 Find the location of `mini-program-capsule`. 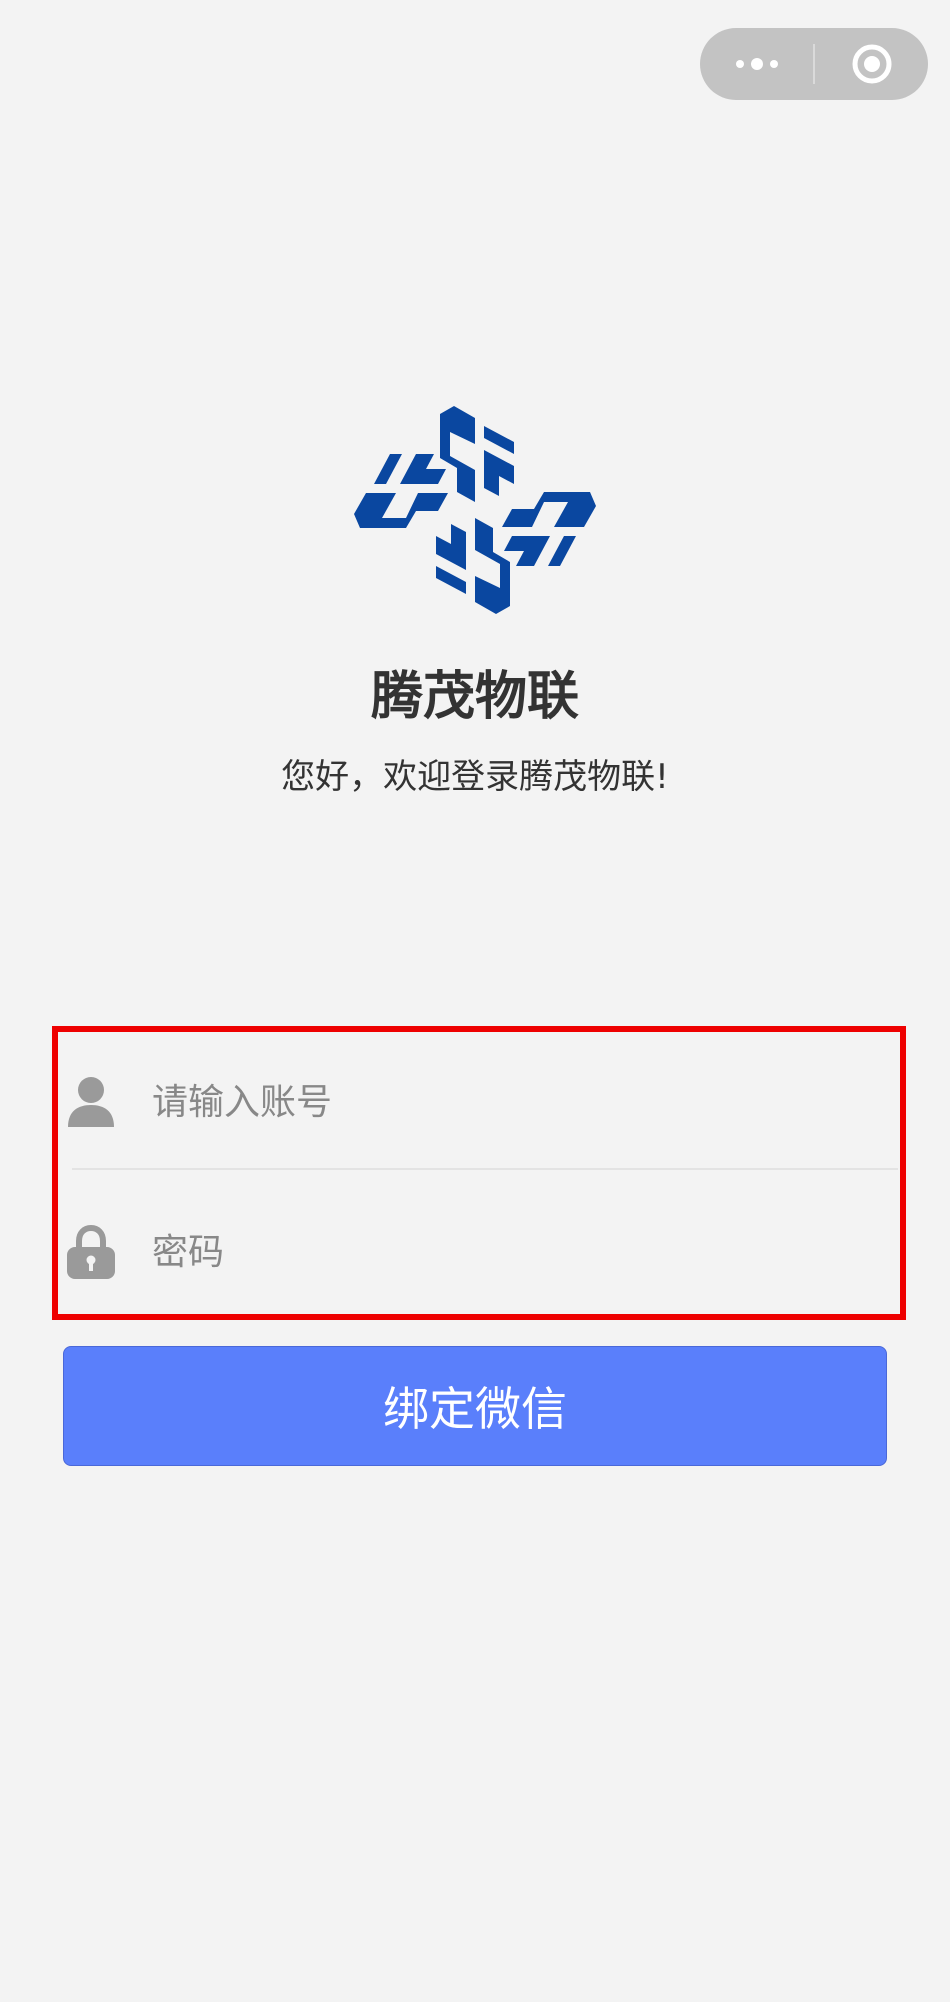

mini-program-capsule is located at coordinates (814, 64).